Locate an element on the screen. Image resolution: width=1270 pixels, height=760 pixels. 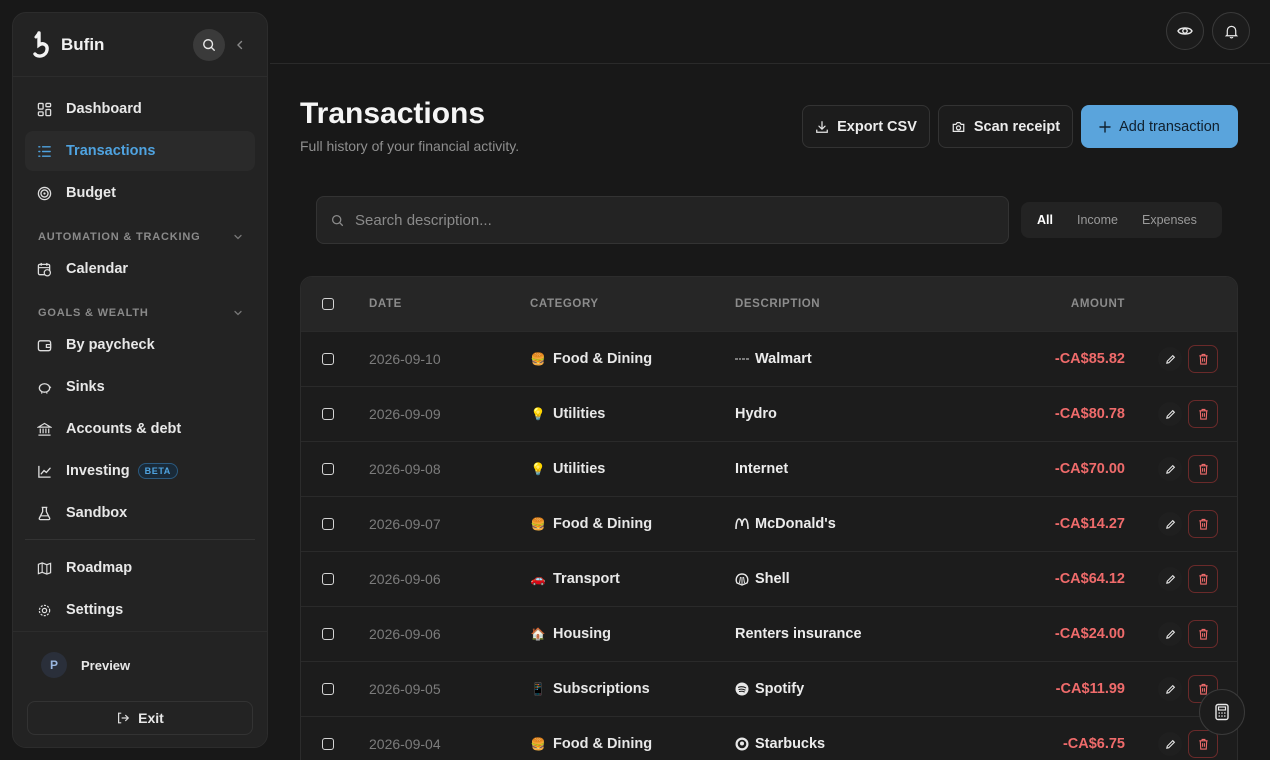
table-row: 2026-09-09 💡 Utilities Hydro -CA$80.78 is located at coordinates (769, 413).